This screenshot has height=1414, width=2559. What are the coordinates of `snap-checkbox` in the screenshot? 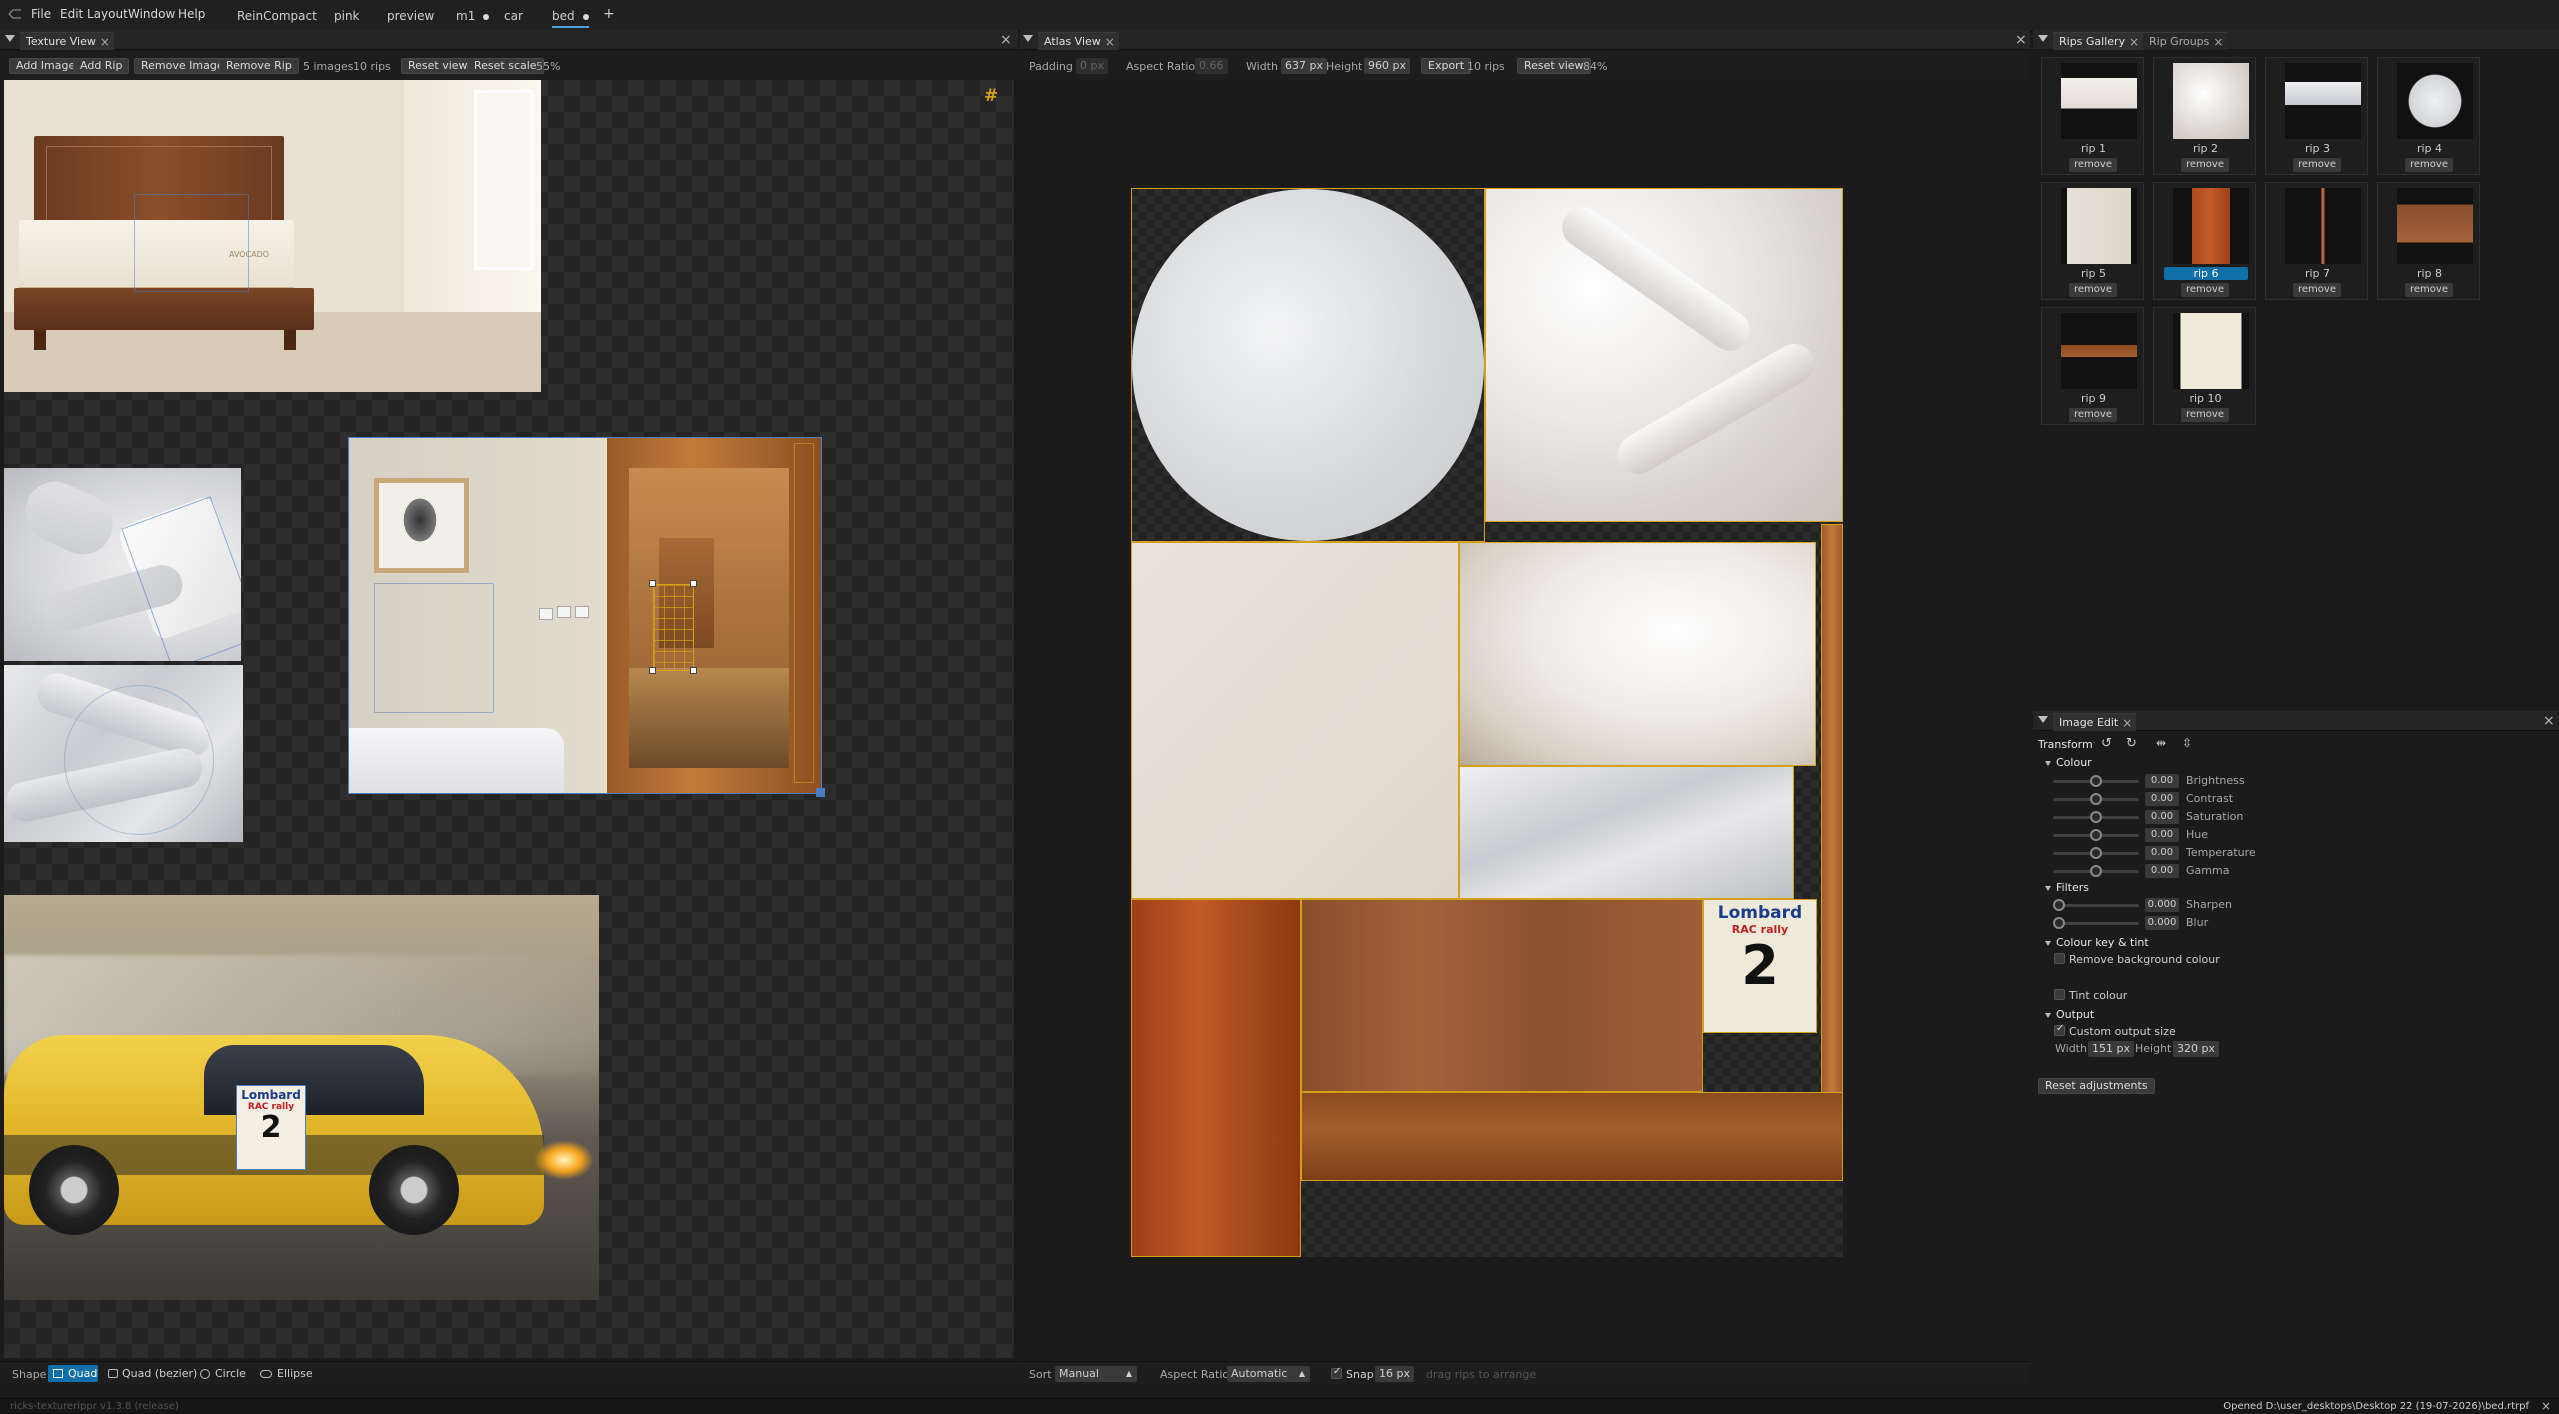 It's located at (1336, 1372).